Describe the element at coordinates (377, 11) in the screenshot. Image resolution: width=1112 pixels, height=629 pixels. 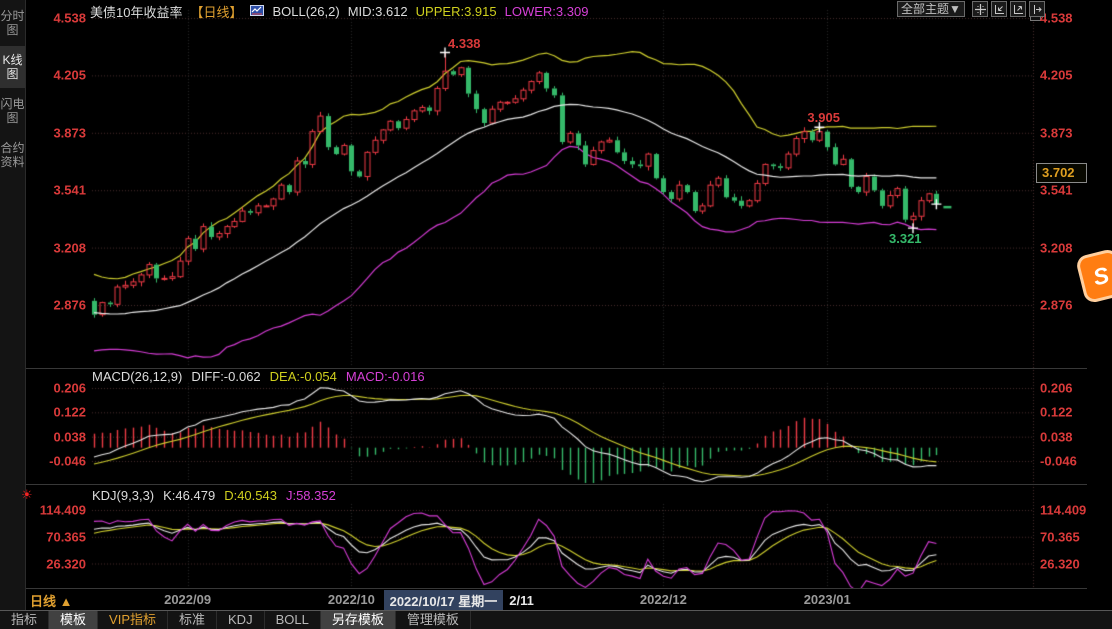
I see `boll-mid-value: MID:3.612` at that location.